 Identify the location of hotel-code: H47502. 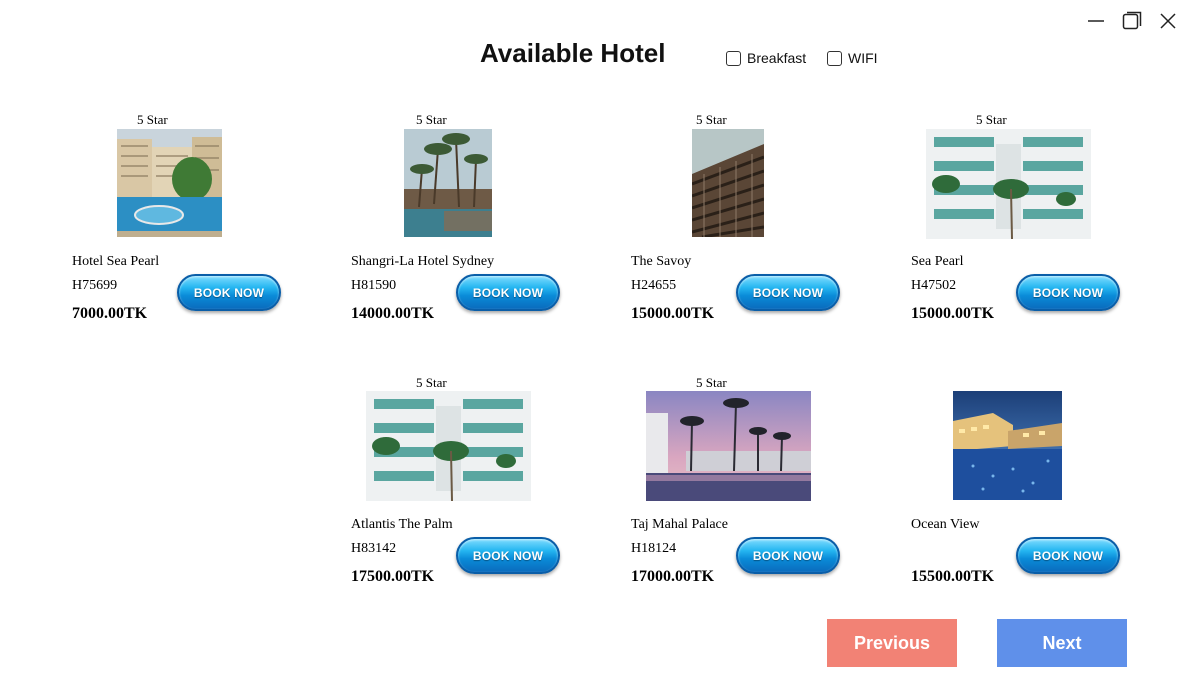
(934, 285).